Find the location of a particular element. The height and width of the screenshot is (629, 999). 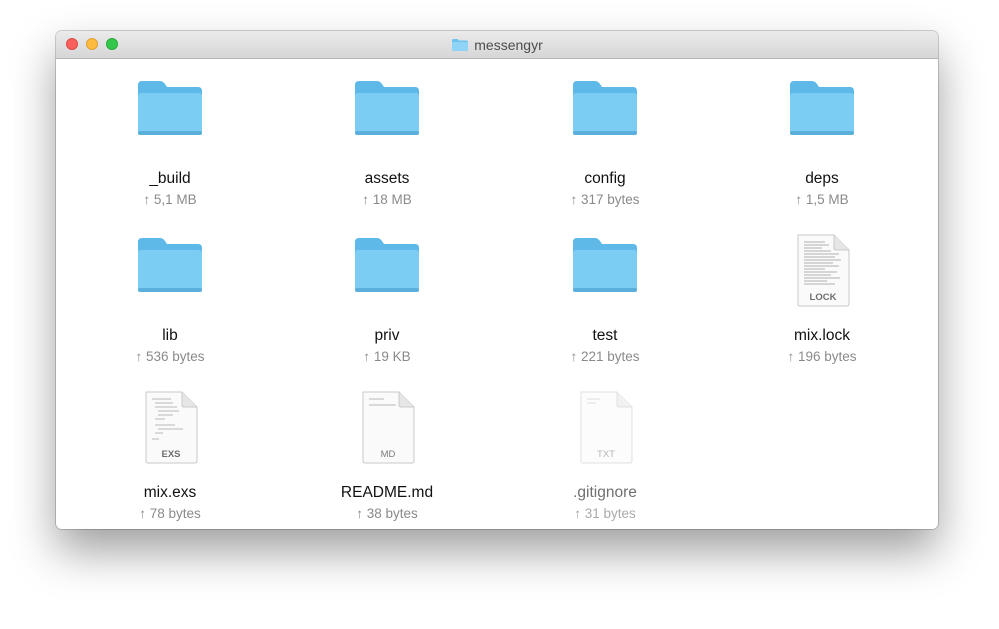

file-name: lib is located at coordinates (170, 335).